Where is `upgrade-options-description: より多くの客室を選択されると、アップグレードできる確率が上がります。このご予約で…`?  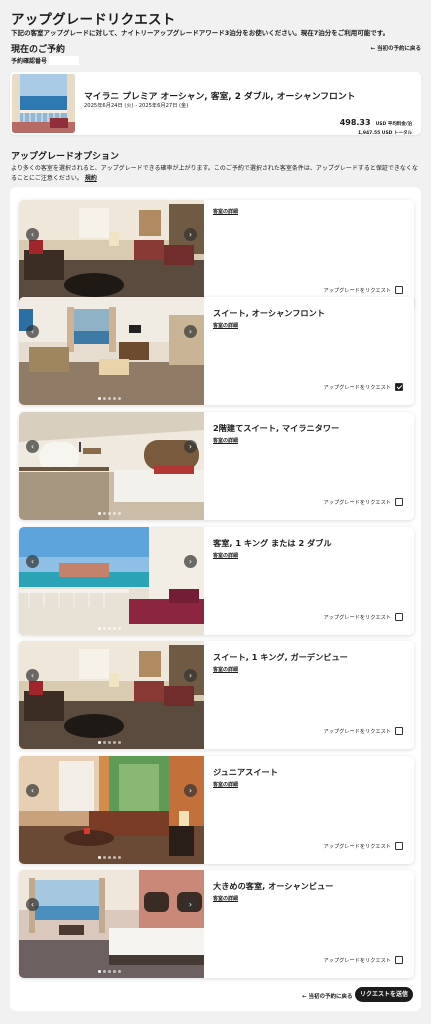
upgrade-options-description: より多くの客室を選択されると、アップグレードできる確率が上がります。このご予約で… is located at coordinates (216, 173).